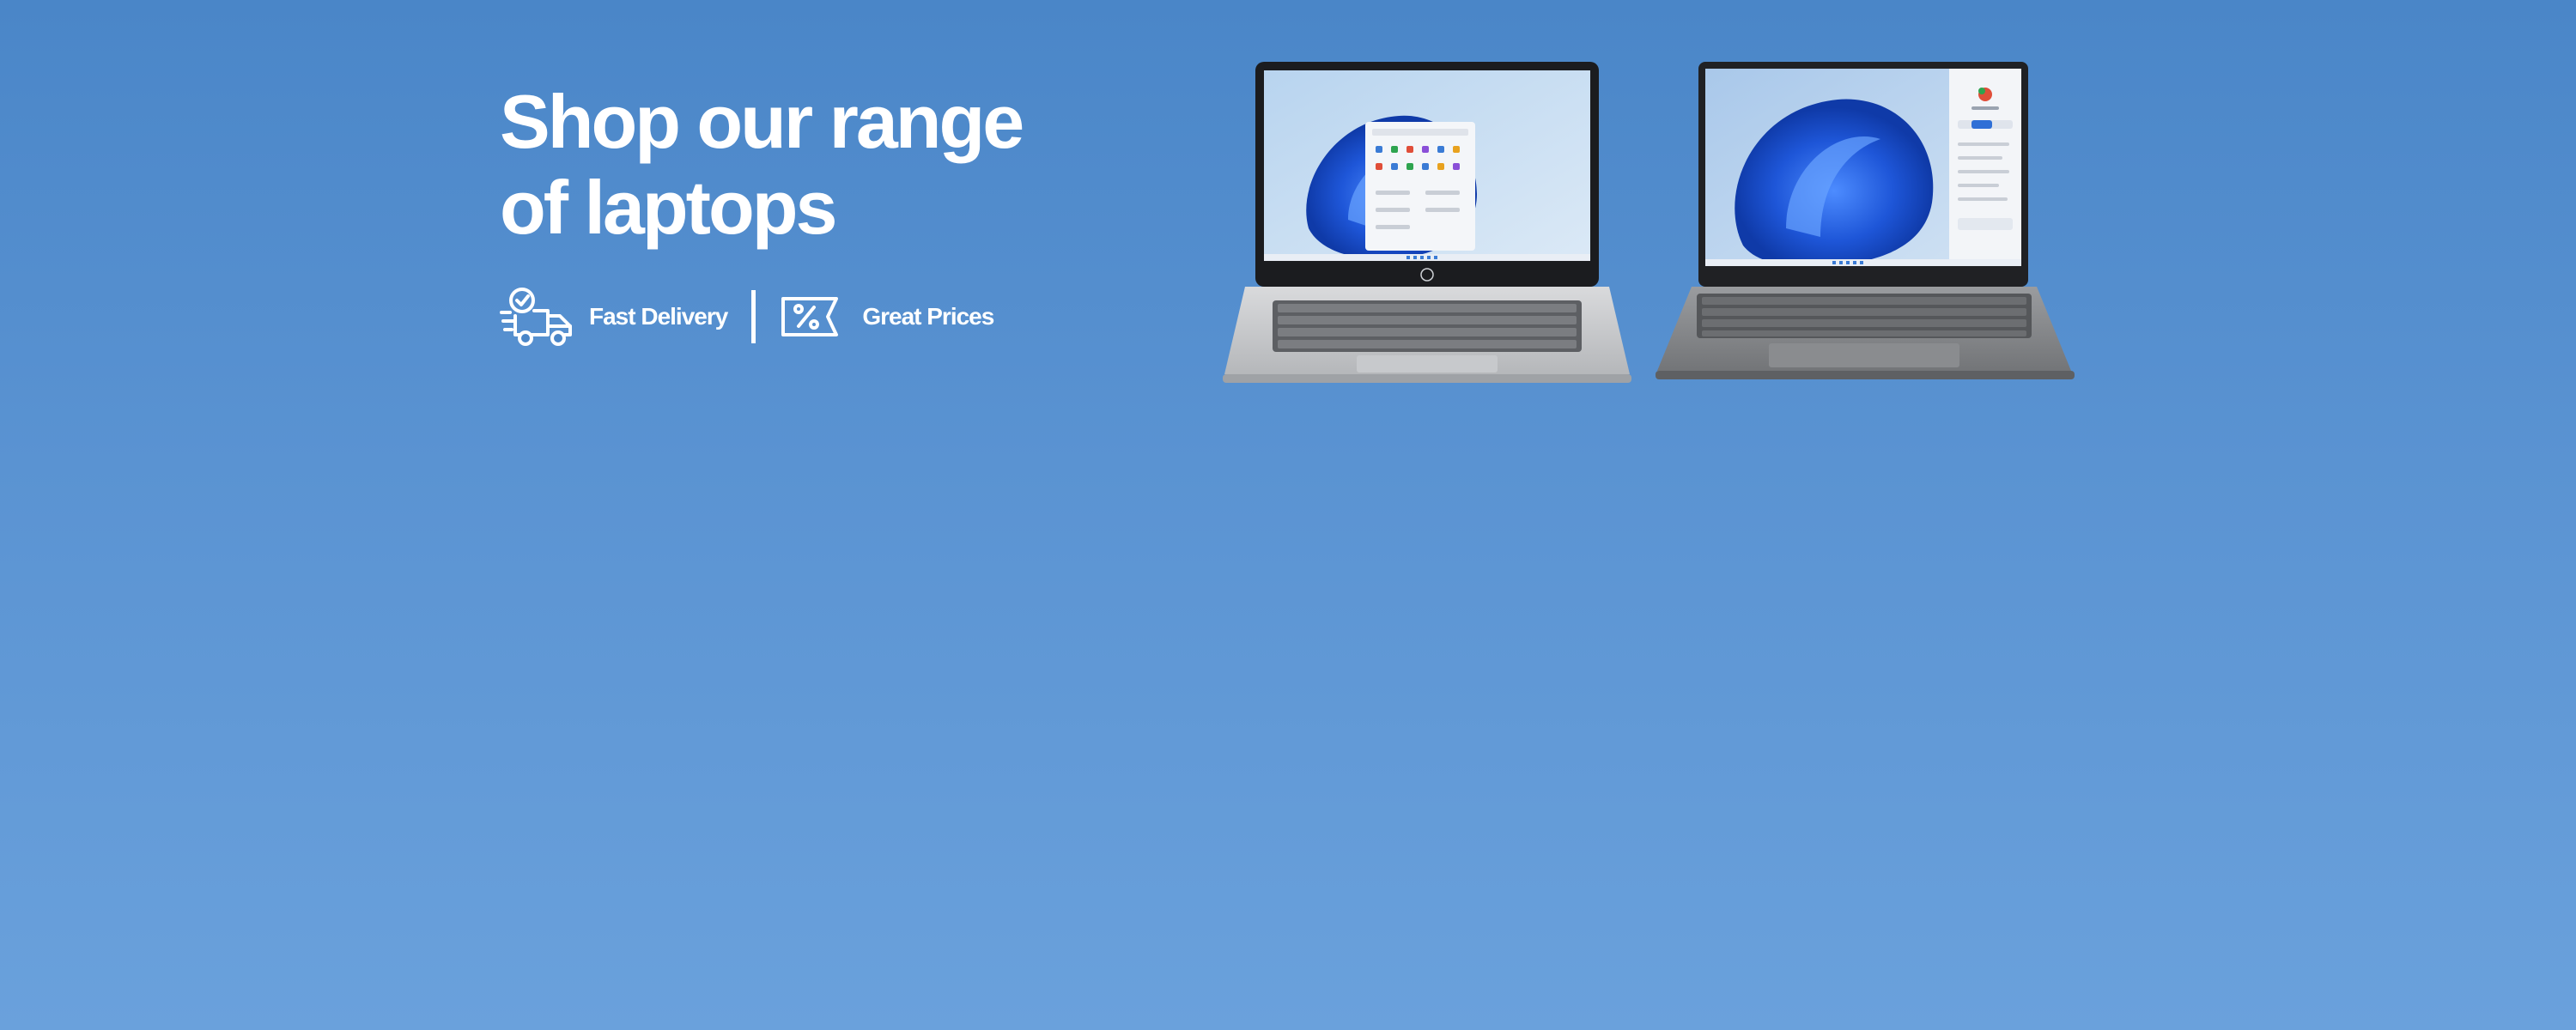 The image size is (2576, 1030). Describe the element at coordinates (658, 316) in the screenshot. I see `feature-label-fast-delivery: Fast Delivery` at that location.